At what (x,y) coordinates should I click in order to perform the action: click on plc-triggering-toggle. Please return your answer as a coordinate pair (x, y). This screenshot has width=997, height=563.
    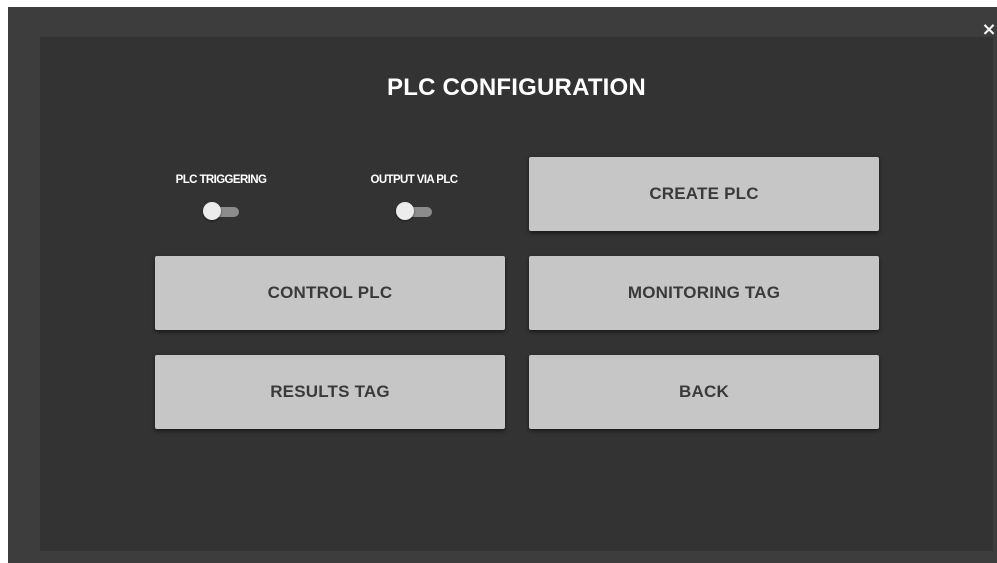
    Looking at the image, I should click on (221, 211).